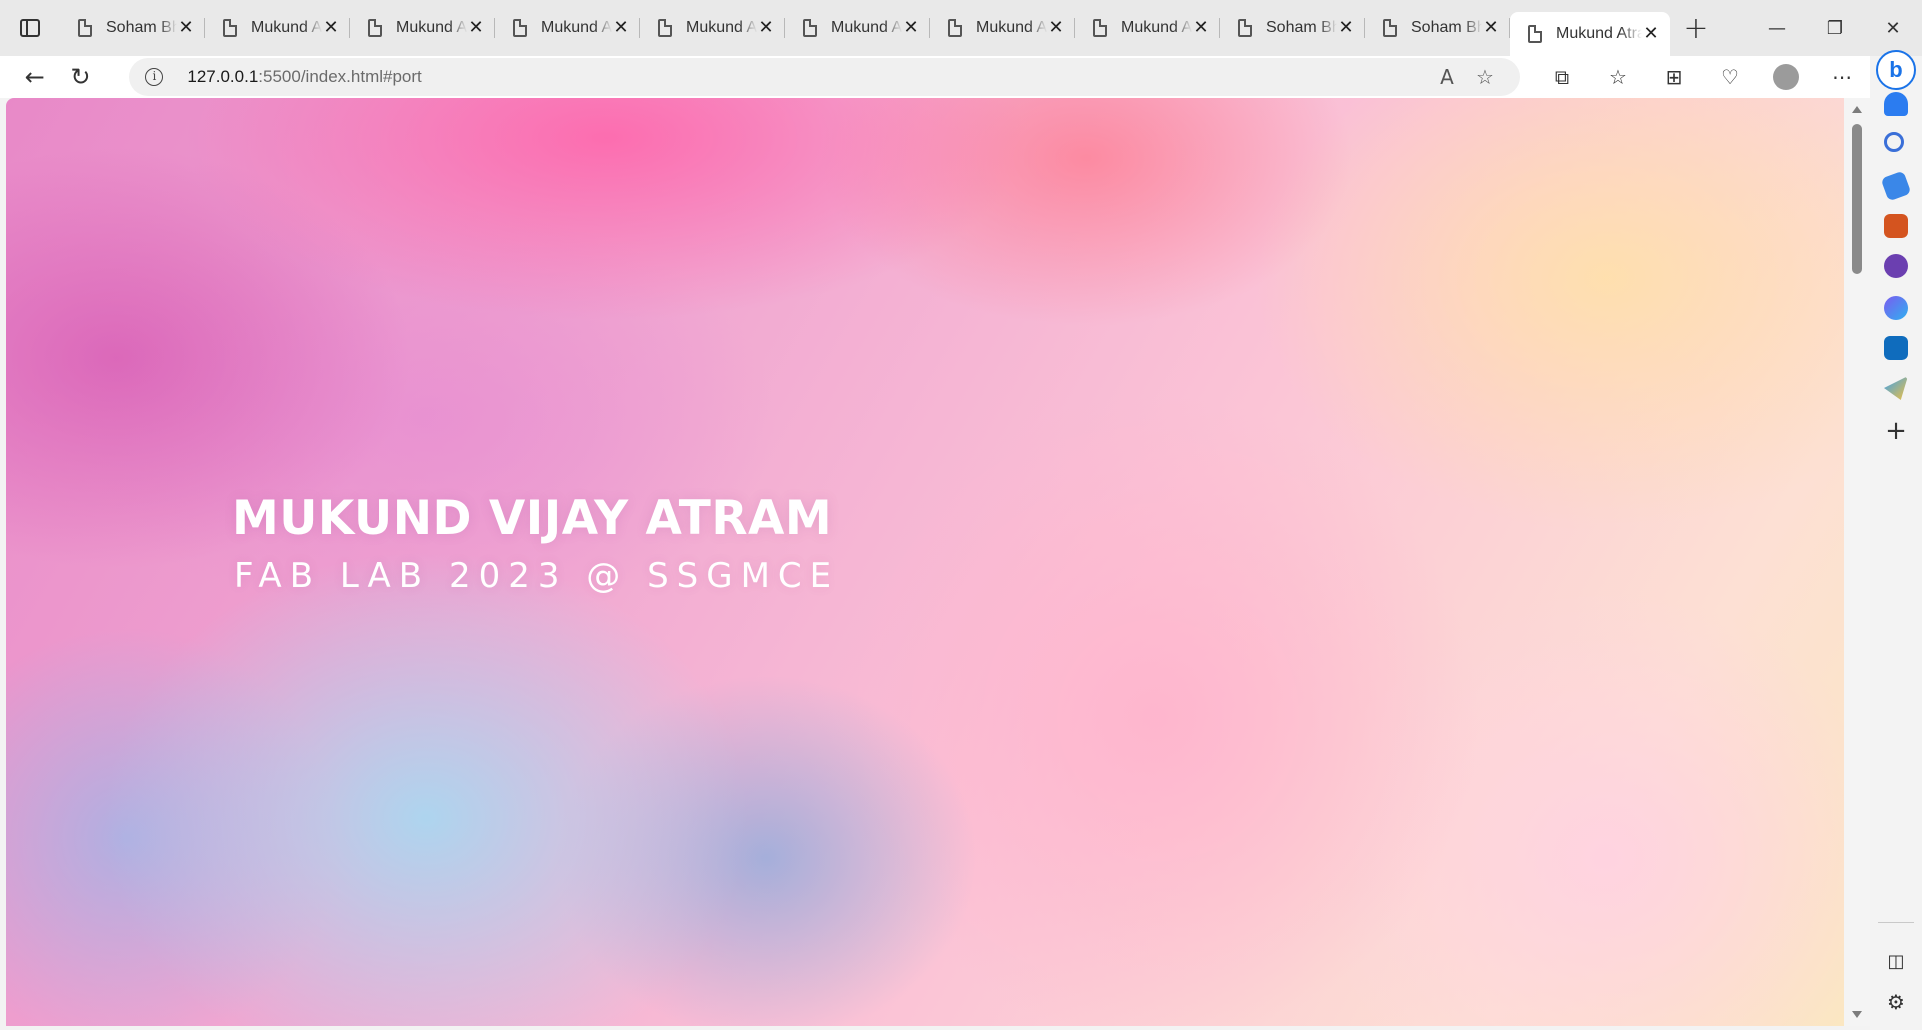 This screenshot has width=1922, height=1030. I want to click on restore-button: ❐, so click(1835, 28).